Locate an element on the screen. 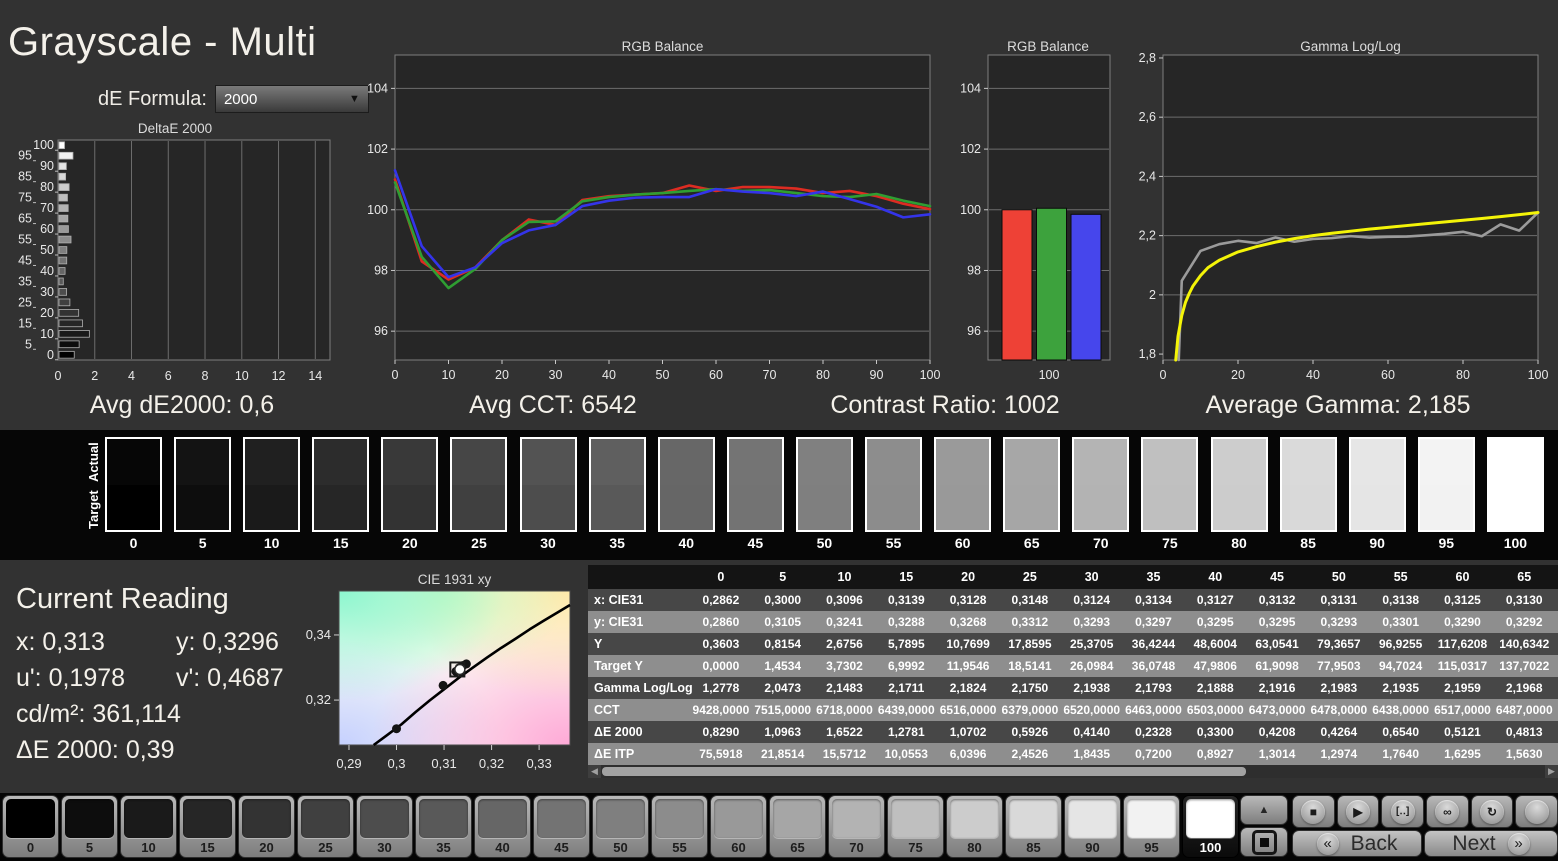 The width and height of the screenshot is (1558, 861). deltae-chart-title: DeltaE 2000 is located at coordinates (175, 128).